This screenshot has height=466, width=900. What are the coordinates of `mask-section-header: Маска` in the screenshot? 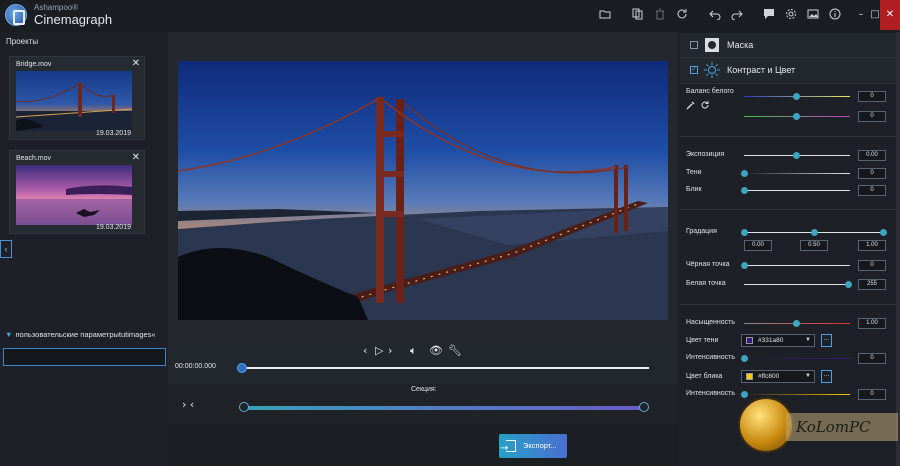 It's located at (788, 45).